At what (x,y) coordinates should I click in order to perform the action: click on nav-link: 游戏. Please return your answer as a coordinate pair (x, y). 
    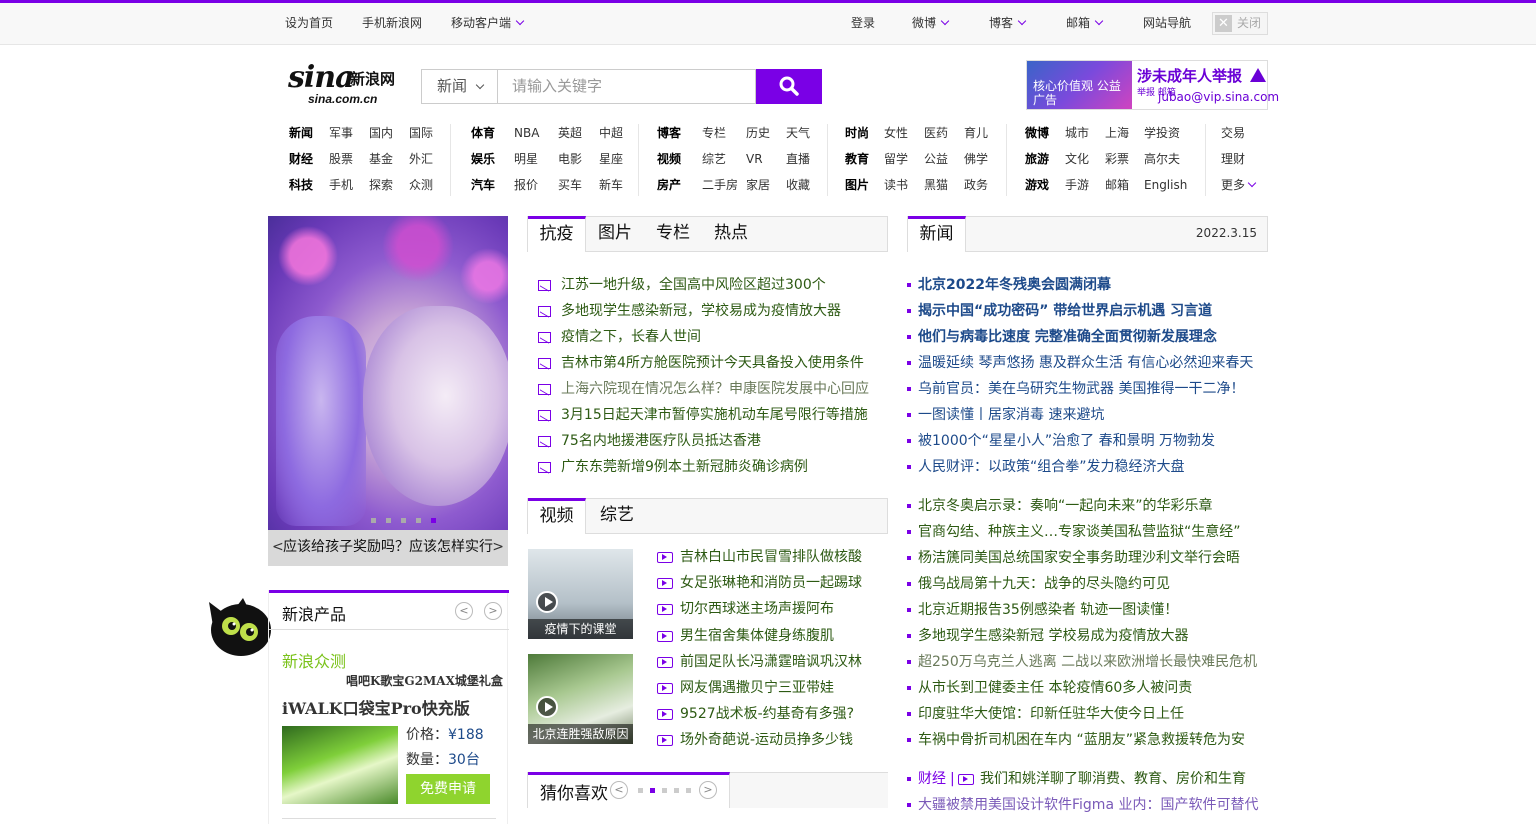
    Looking at the image, I should click on (1037, 185).